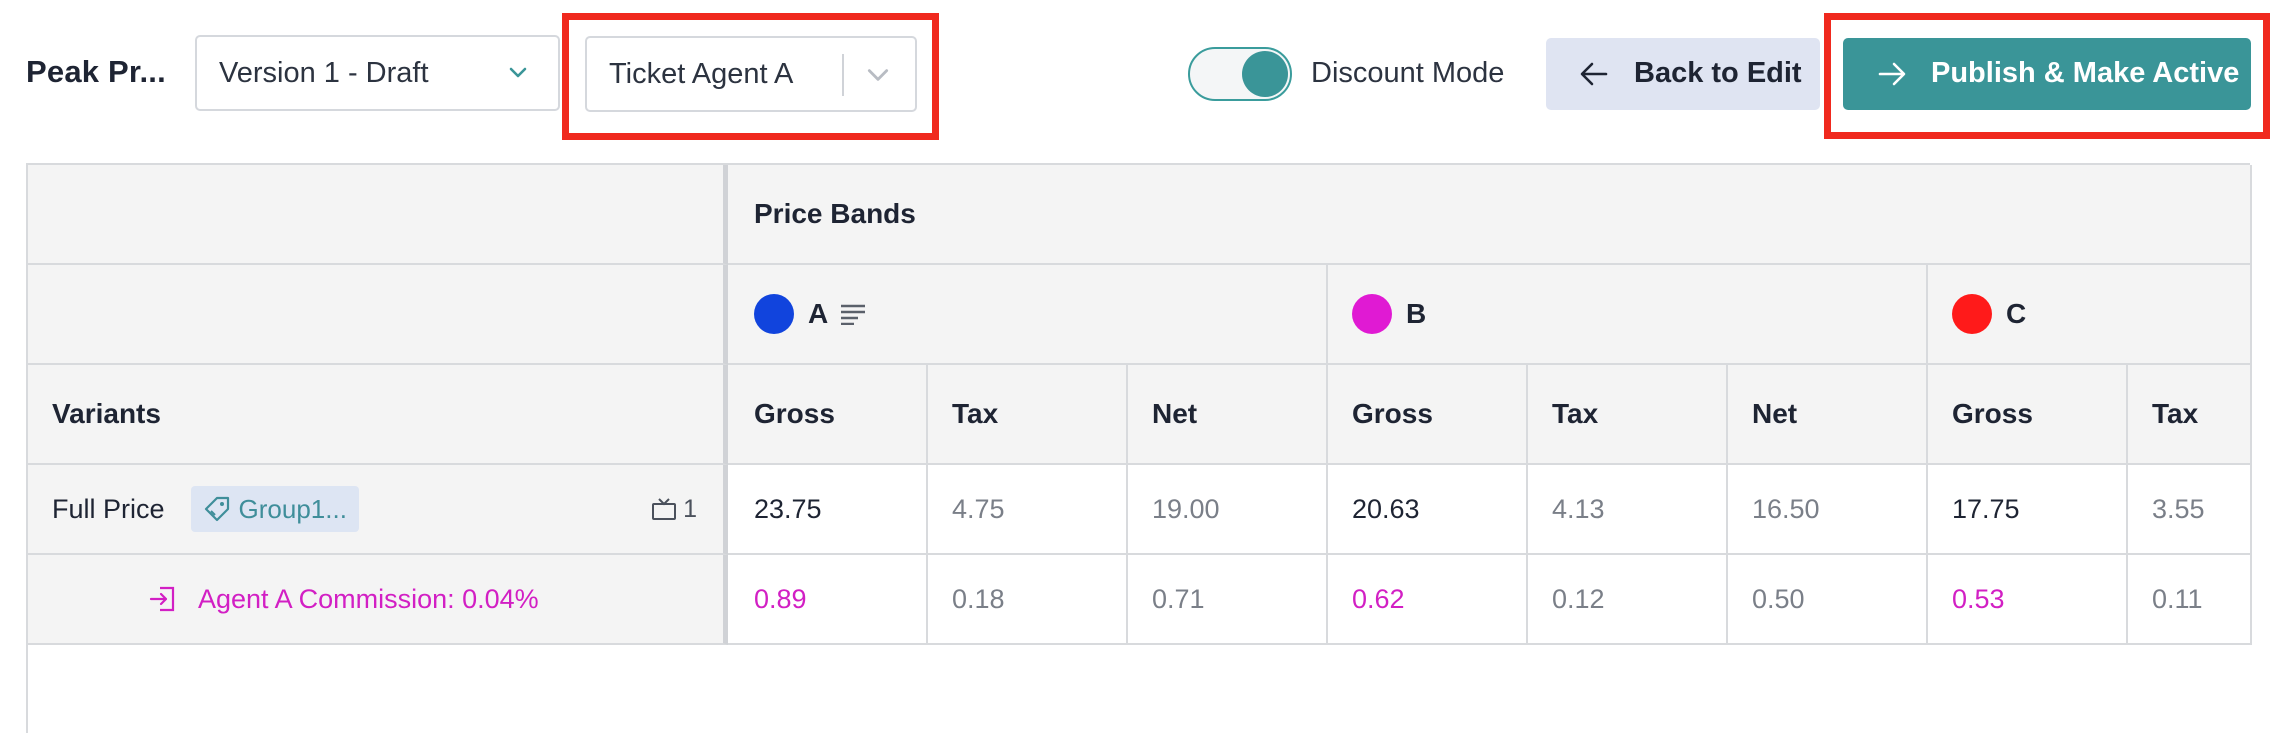 The width and height of the screenshot is (2280, 733). What do you see at coordinates (2085, 73) in the screenshot?
I see `publish-button-label: Publish & Make Active` at bounding box center [2085, 73].